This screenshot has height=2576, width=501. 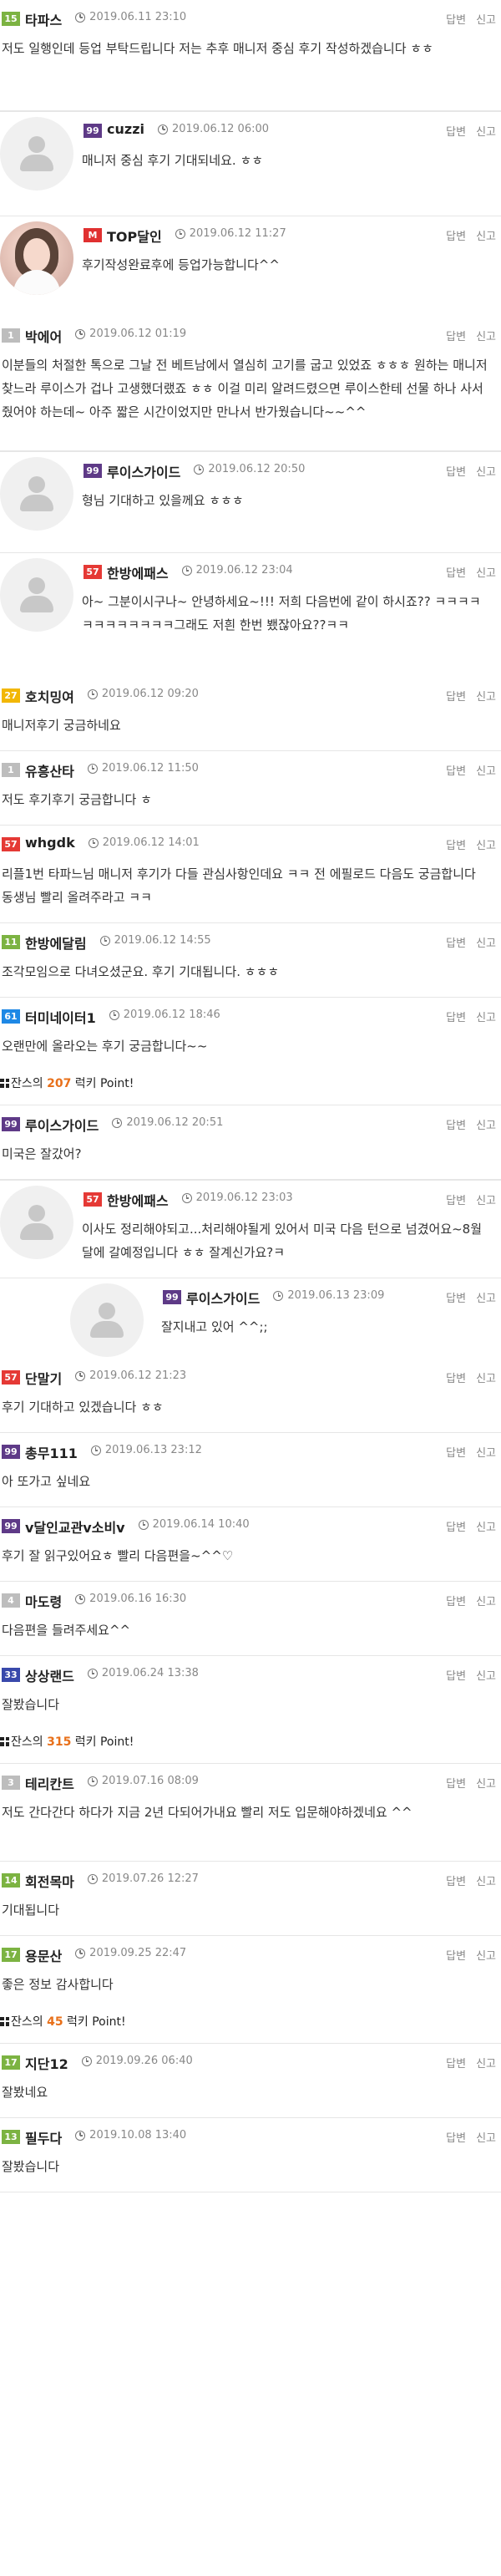 I want to click on username: whgdk, so click(x=50, y=843).